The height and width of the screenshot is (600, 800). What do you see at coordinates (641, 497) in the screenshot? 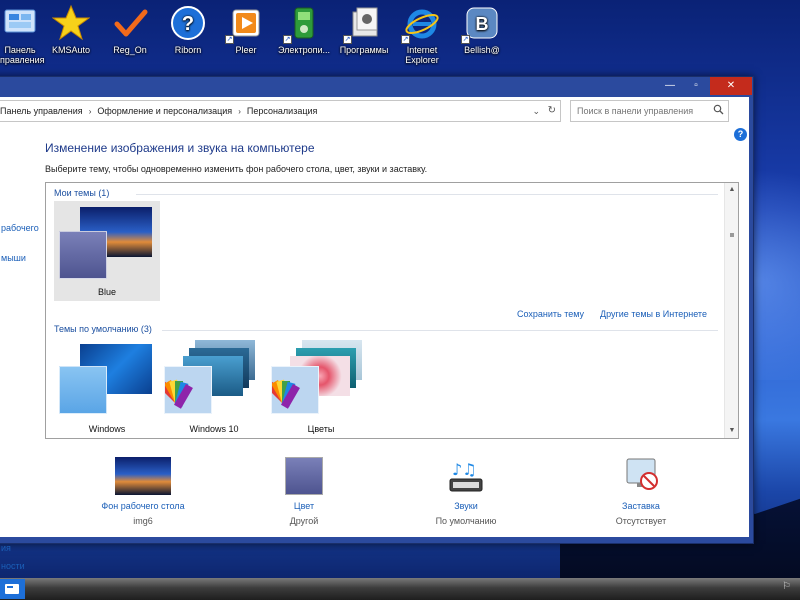
I see `screensaver-option: Заставка Отсутствует` at bounding box center [641, 497].